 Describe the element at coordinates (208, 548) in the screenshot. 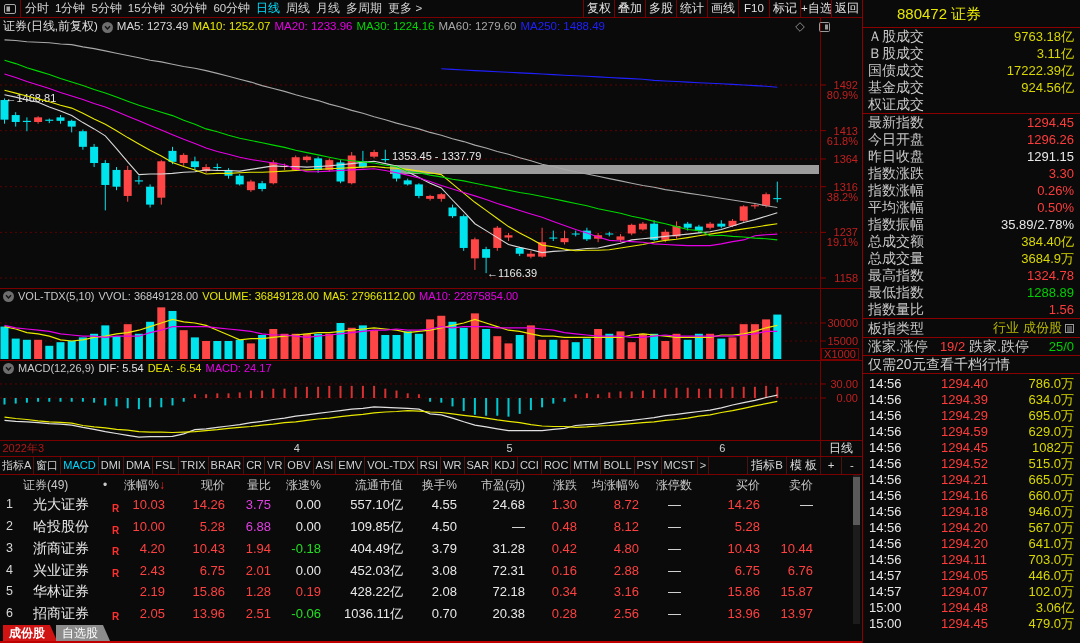

I see `table-cell-text: 10.43` at that location.